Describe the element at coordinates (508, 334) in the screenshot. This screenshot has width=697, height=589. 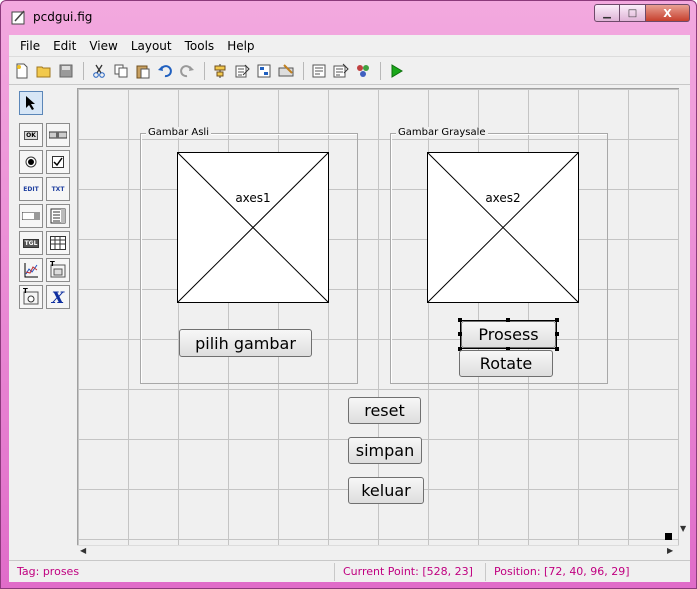
I see `selection-outline` at that location.